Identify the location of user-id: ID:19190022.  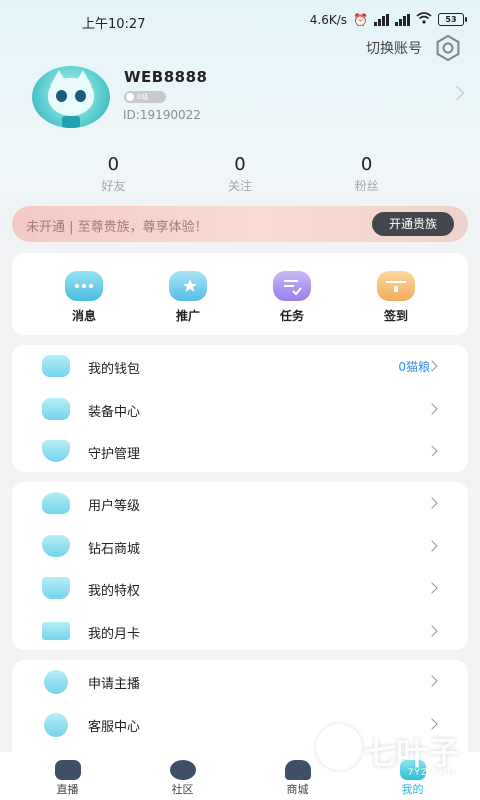
(162, 115).